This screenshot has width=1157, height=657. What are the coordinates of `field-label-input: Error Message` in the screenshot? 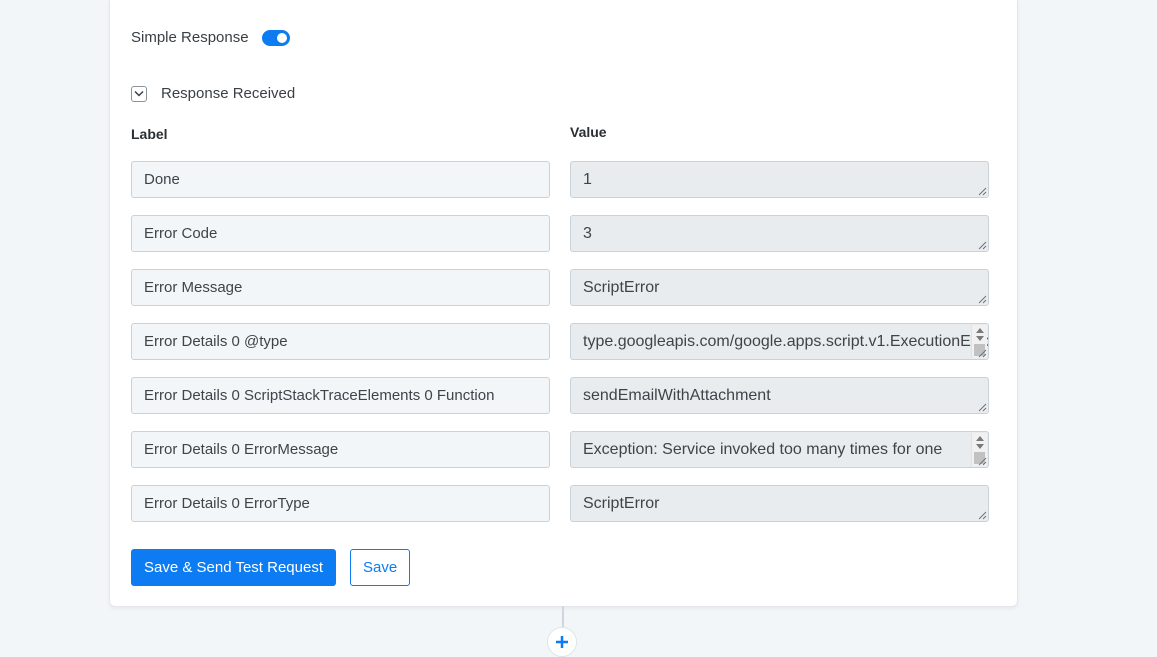 It's located at (340, 287).